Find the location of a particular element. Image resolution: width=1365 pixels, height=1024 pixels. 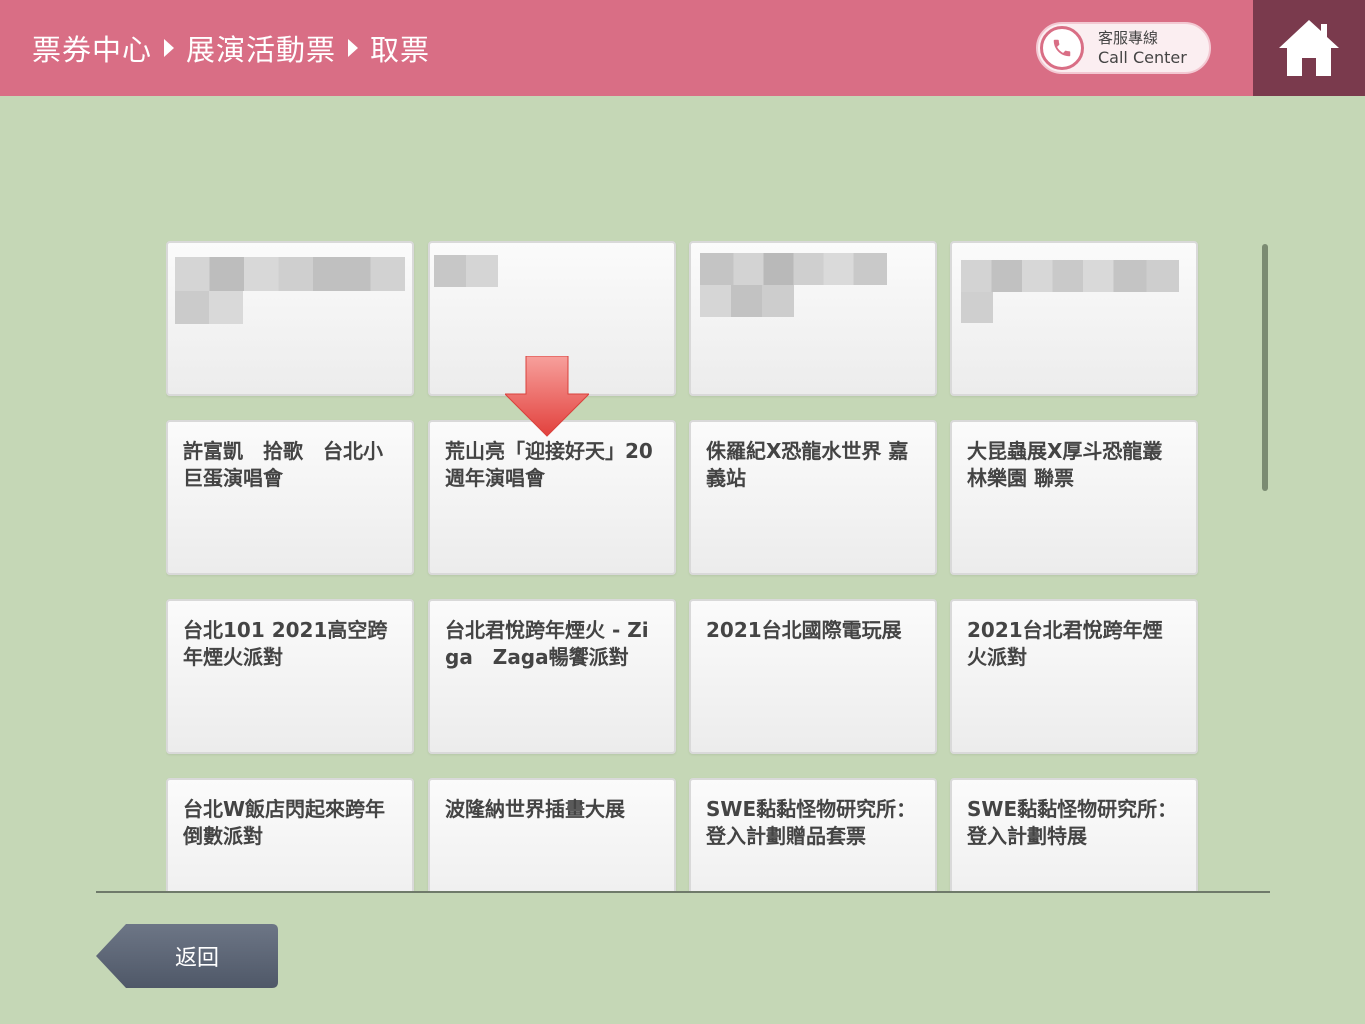

event-tile: 侏羅紀X恐龍水世界 嘉義站 is located at coordinates (813, 497).